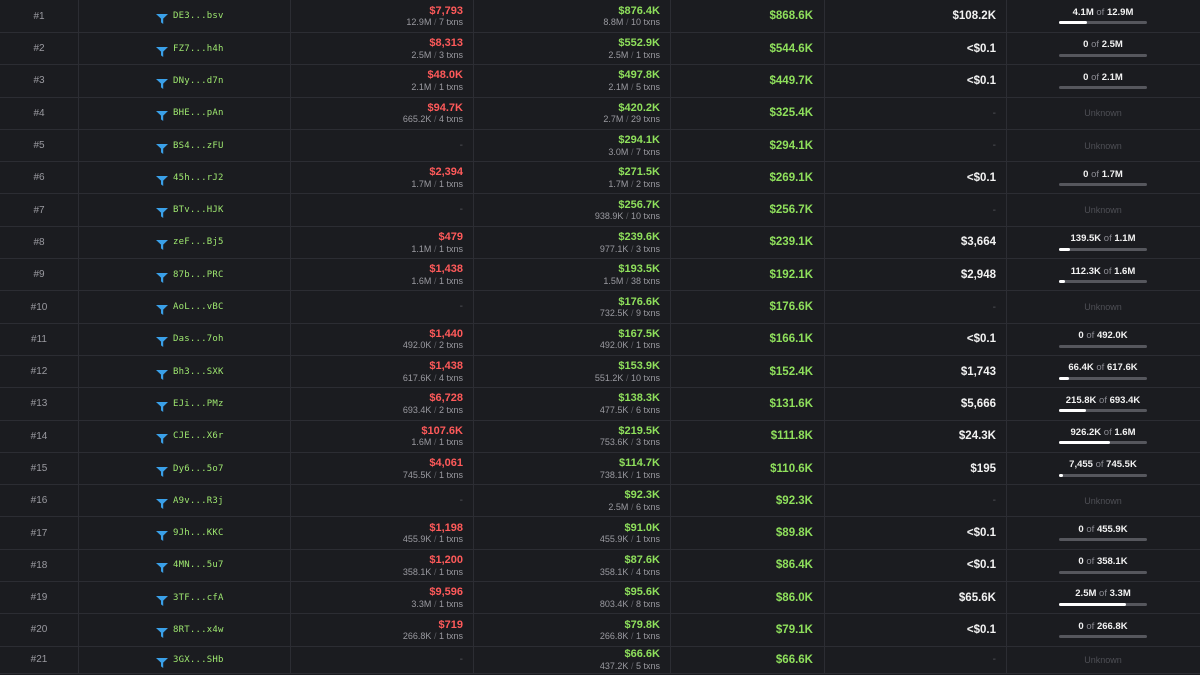 This screenshot has height=675, width=1200. Describe the element at coordinates (647, 151) in the screenshot. I see `sold-txns: 7 txns` at that location.